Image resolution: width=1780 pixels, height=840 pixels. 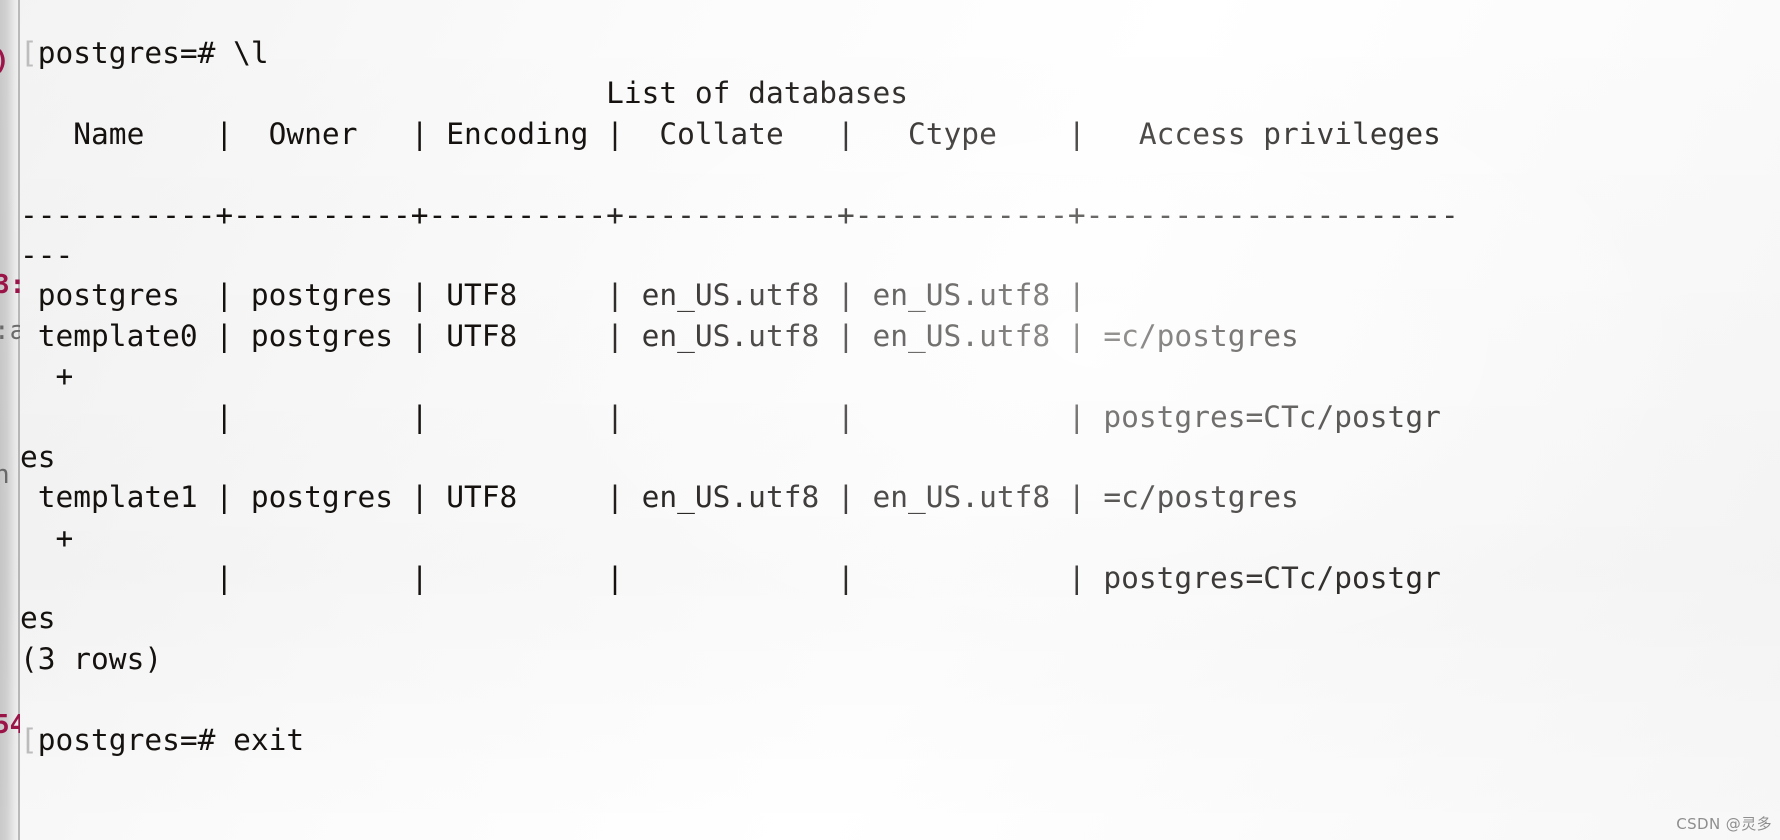 I want to click on left-gutter: )3::an54, so click(x=10, y=420).